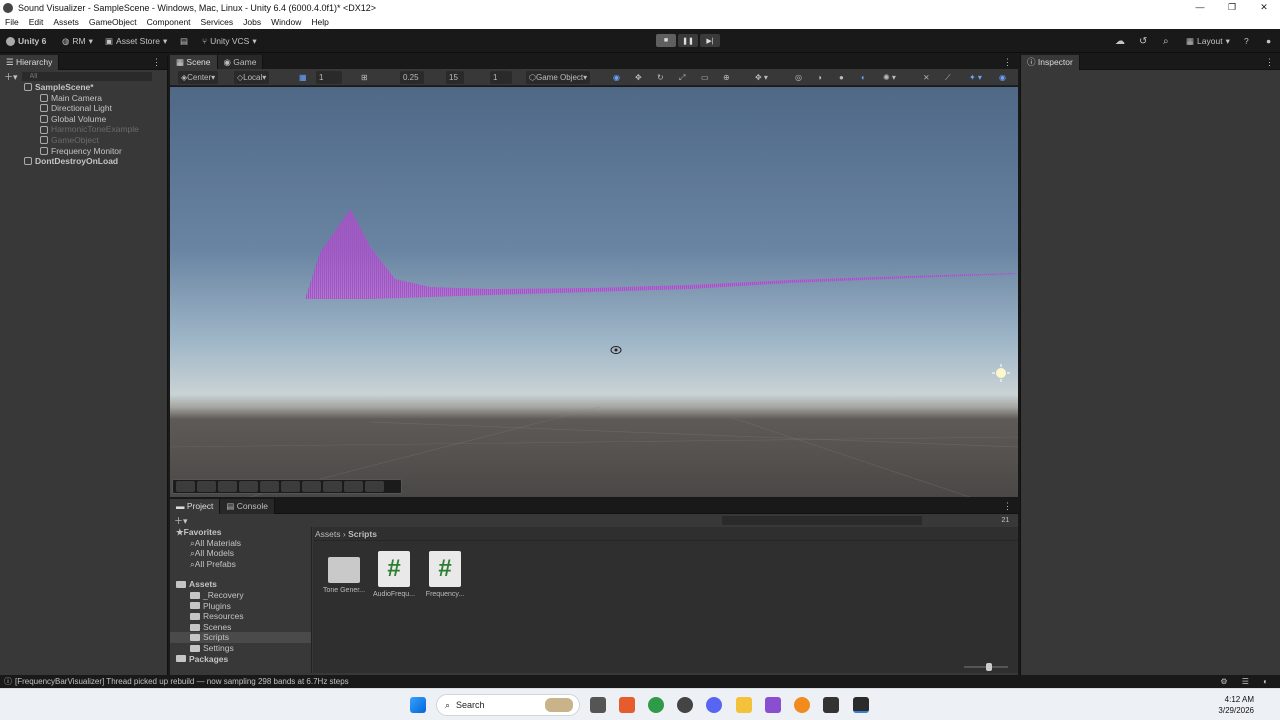 The height and width of the screenshot is (720, 1280). I want to click on transform-tool-button: ⊕, so click(726, 77).